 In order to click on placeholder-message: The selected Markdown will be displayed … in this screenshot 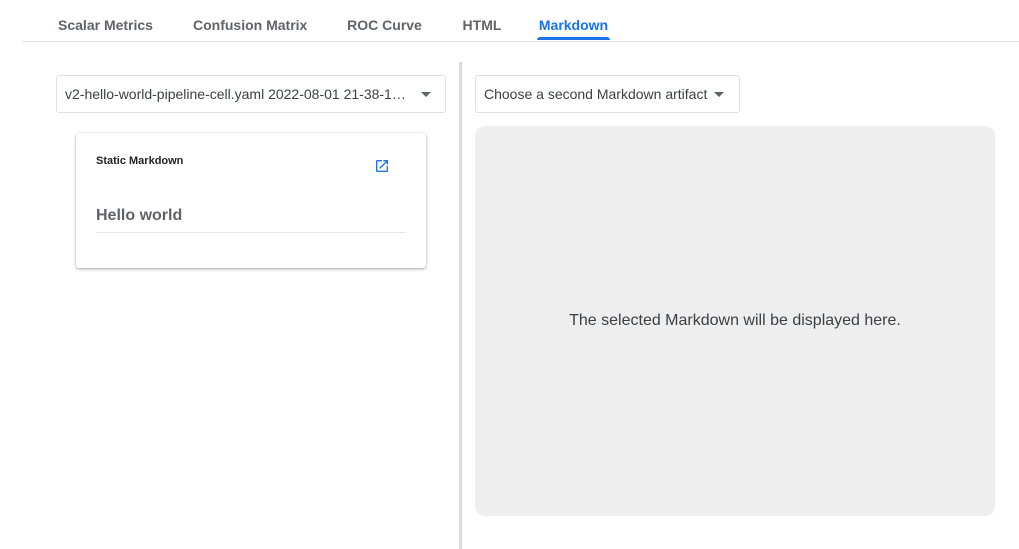, I will do `click(735, 320)`.